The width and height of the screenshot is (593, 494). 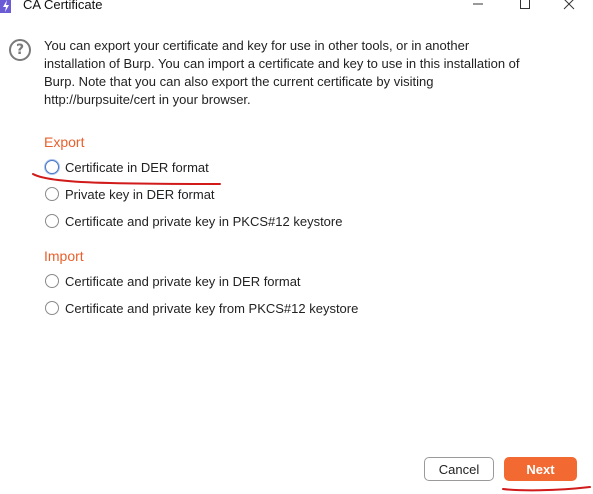 I want to click on burp-bolt-icon, so click(x=5, y=6).